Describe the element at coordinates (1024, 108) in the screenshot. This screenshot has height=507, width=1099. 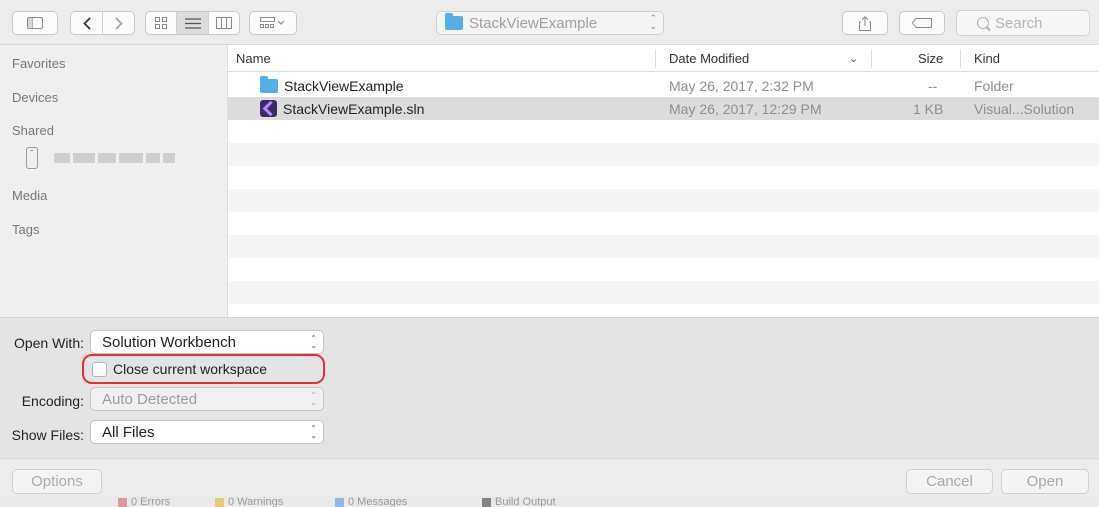
I see `file-kind: Visual...Solution` at that location.